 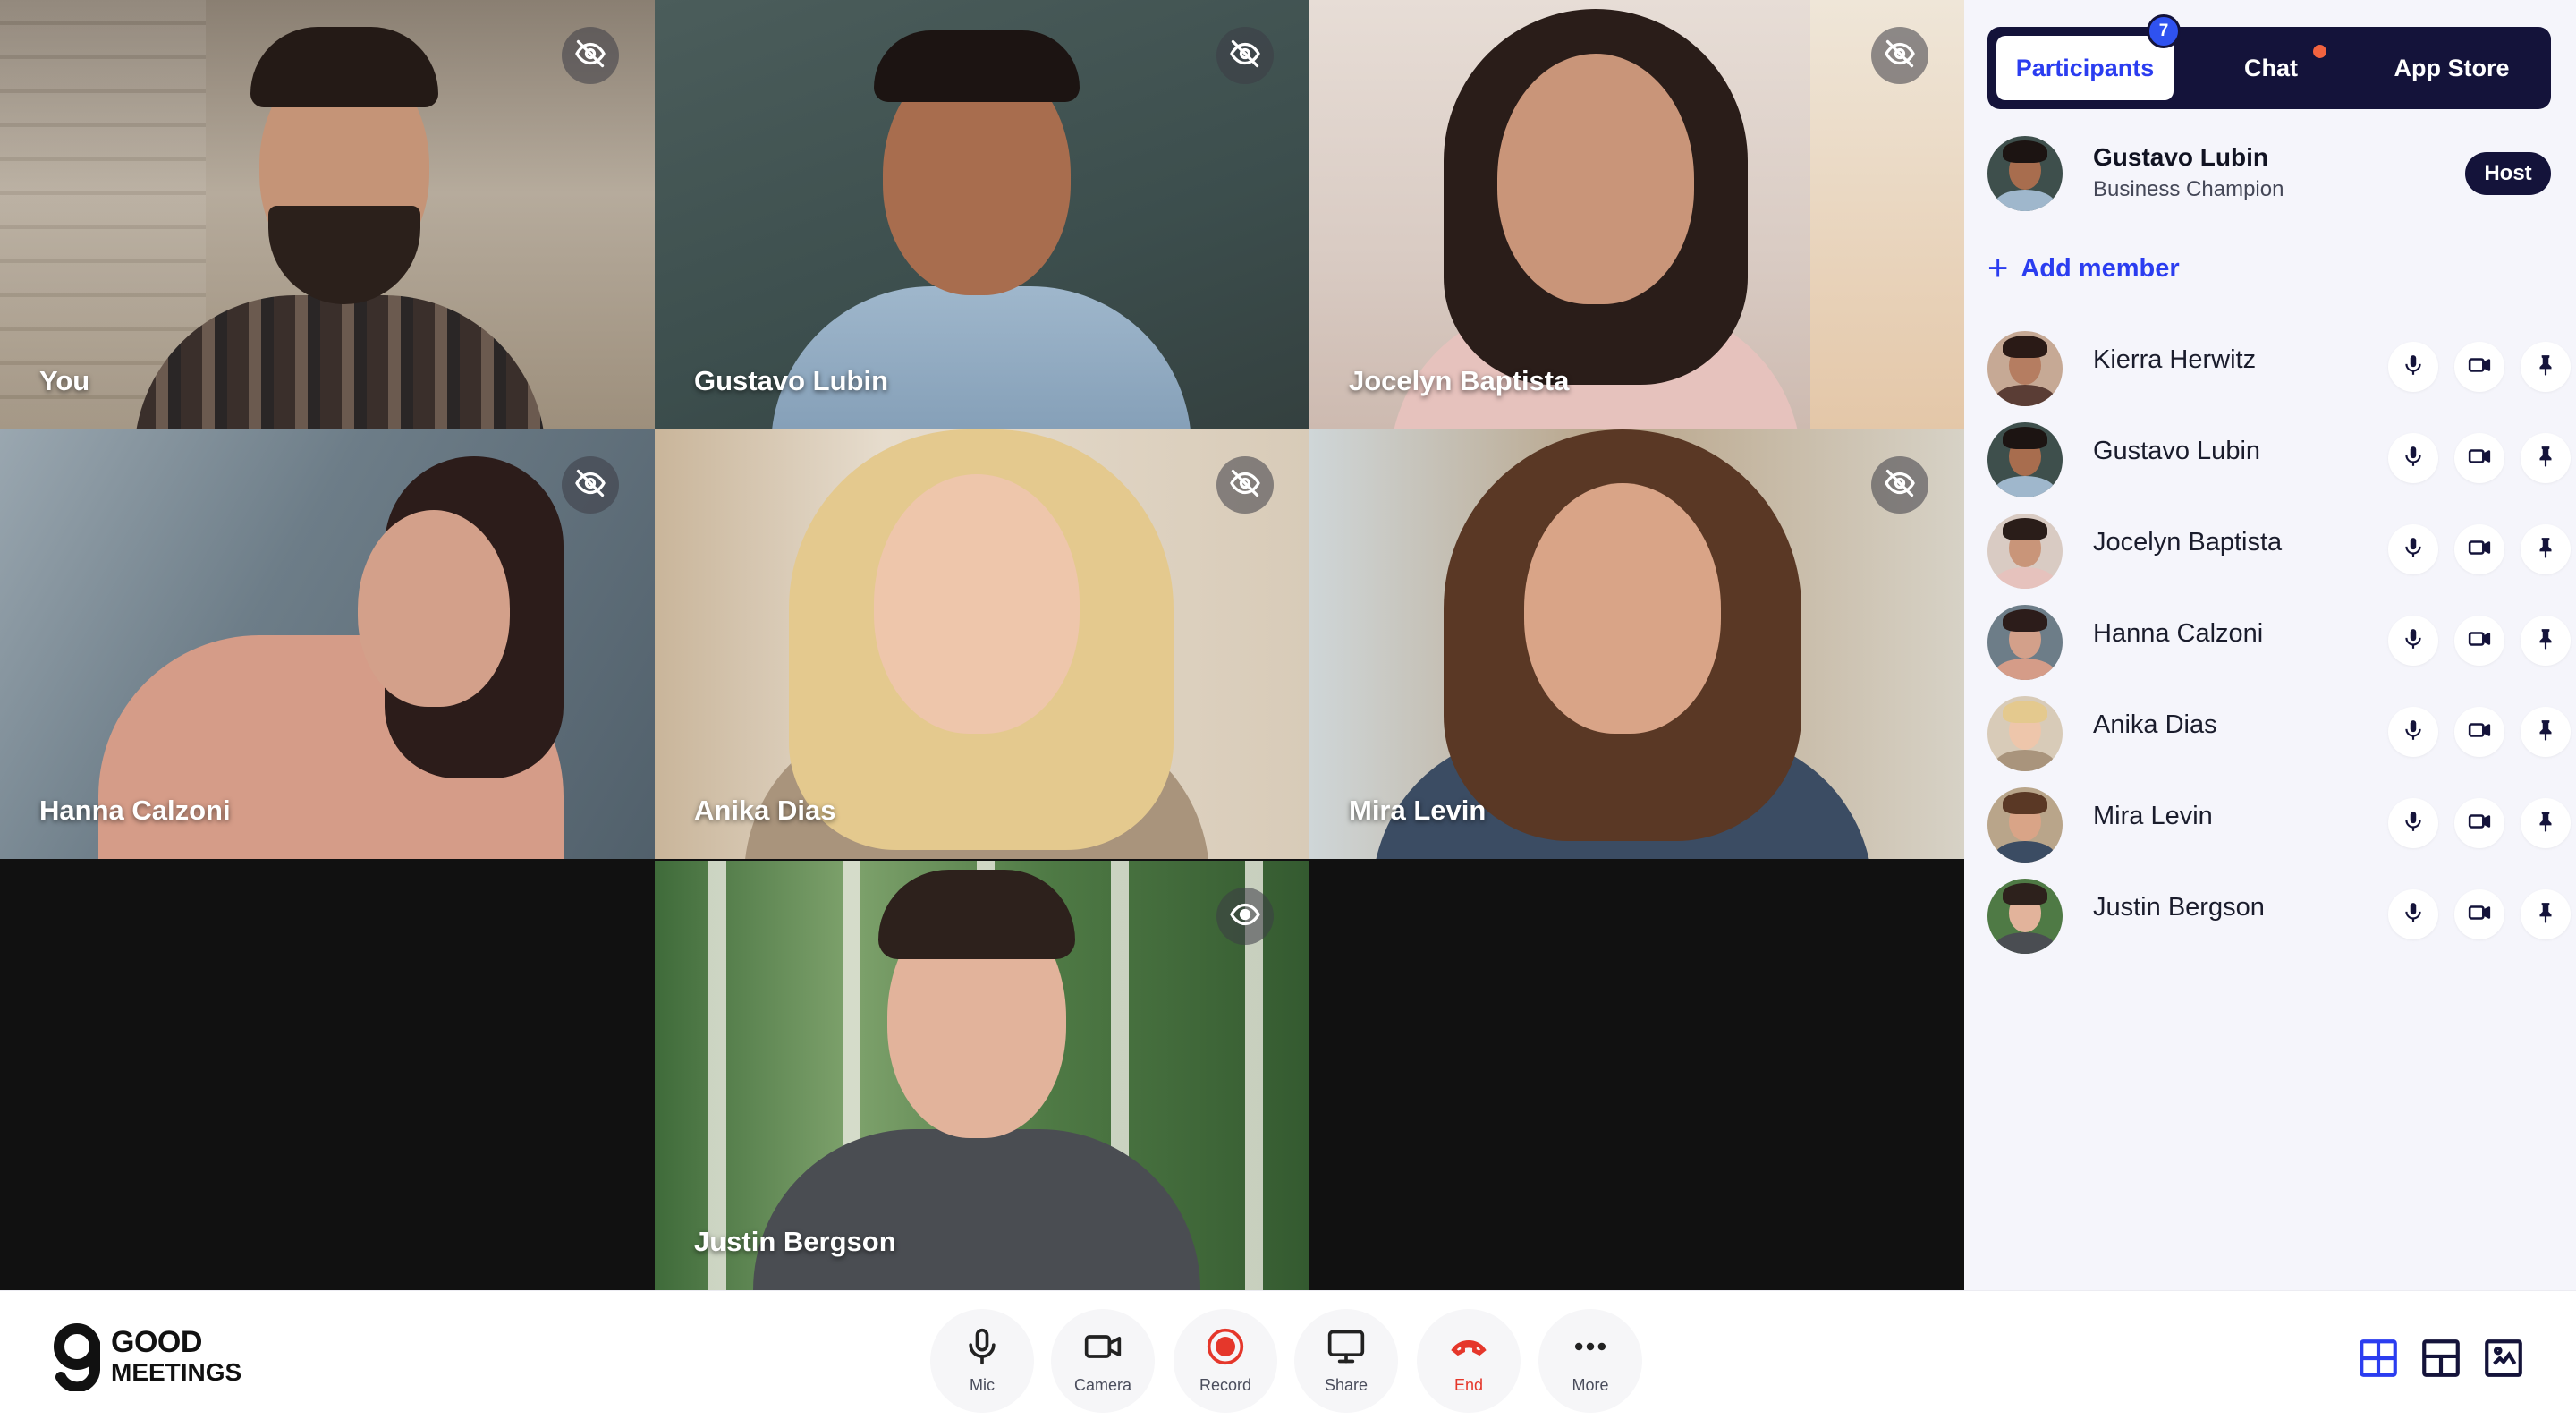 I want to click on control-label: Share, so click(x=1346, y=1385).